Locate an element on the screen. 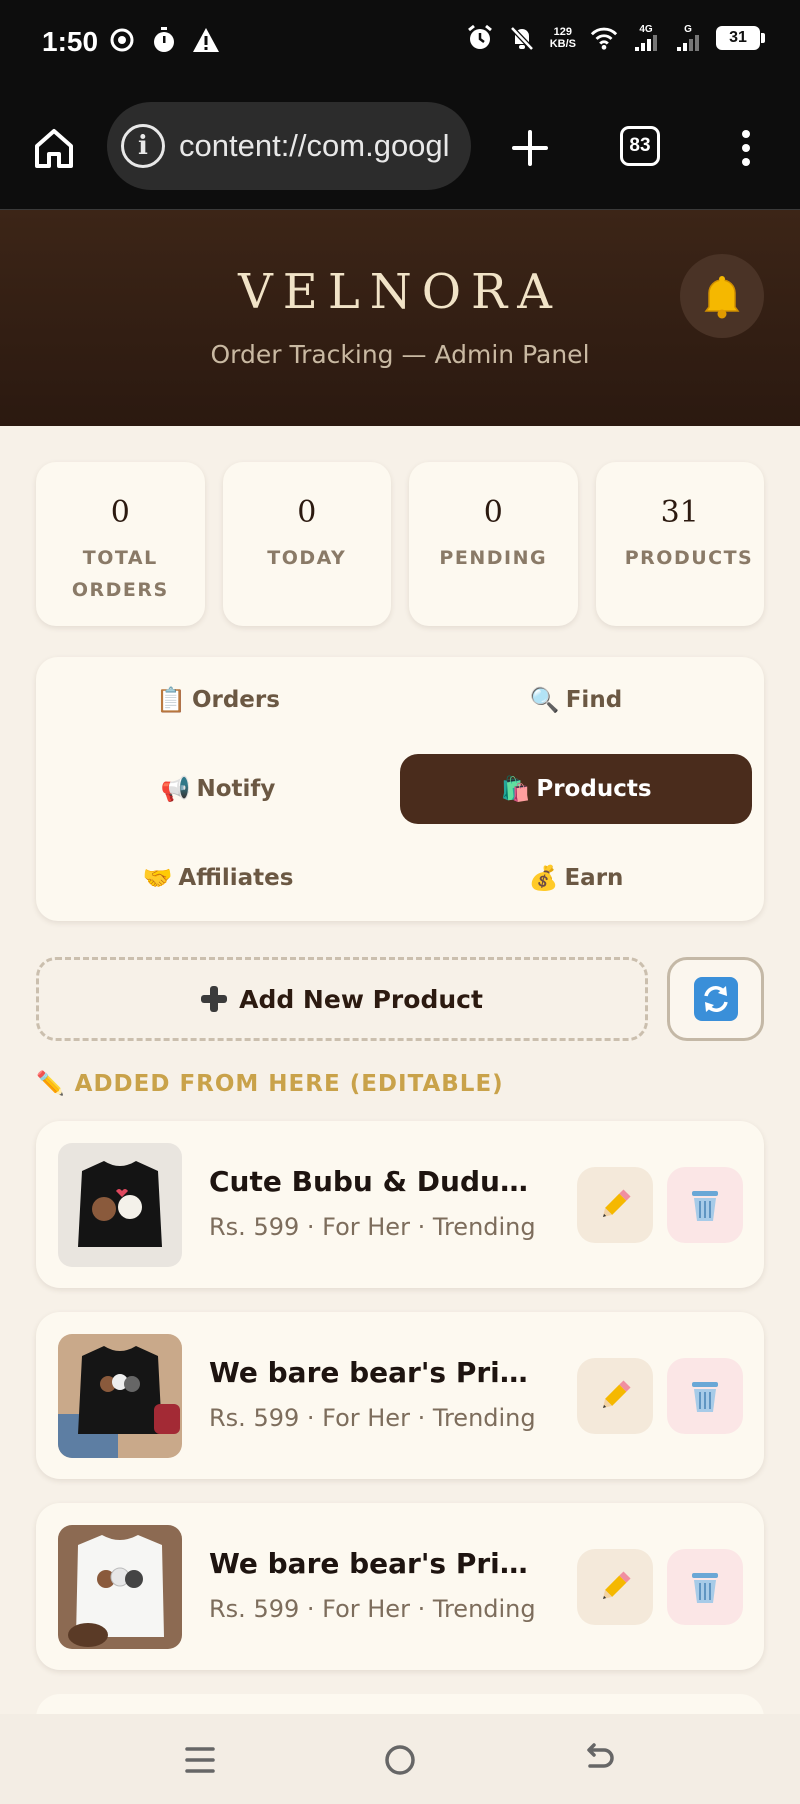 The image size is (800, 1804). tab-label: Find is located at coordinates (594, 700).